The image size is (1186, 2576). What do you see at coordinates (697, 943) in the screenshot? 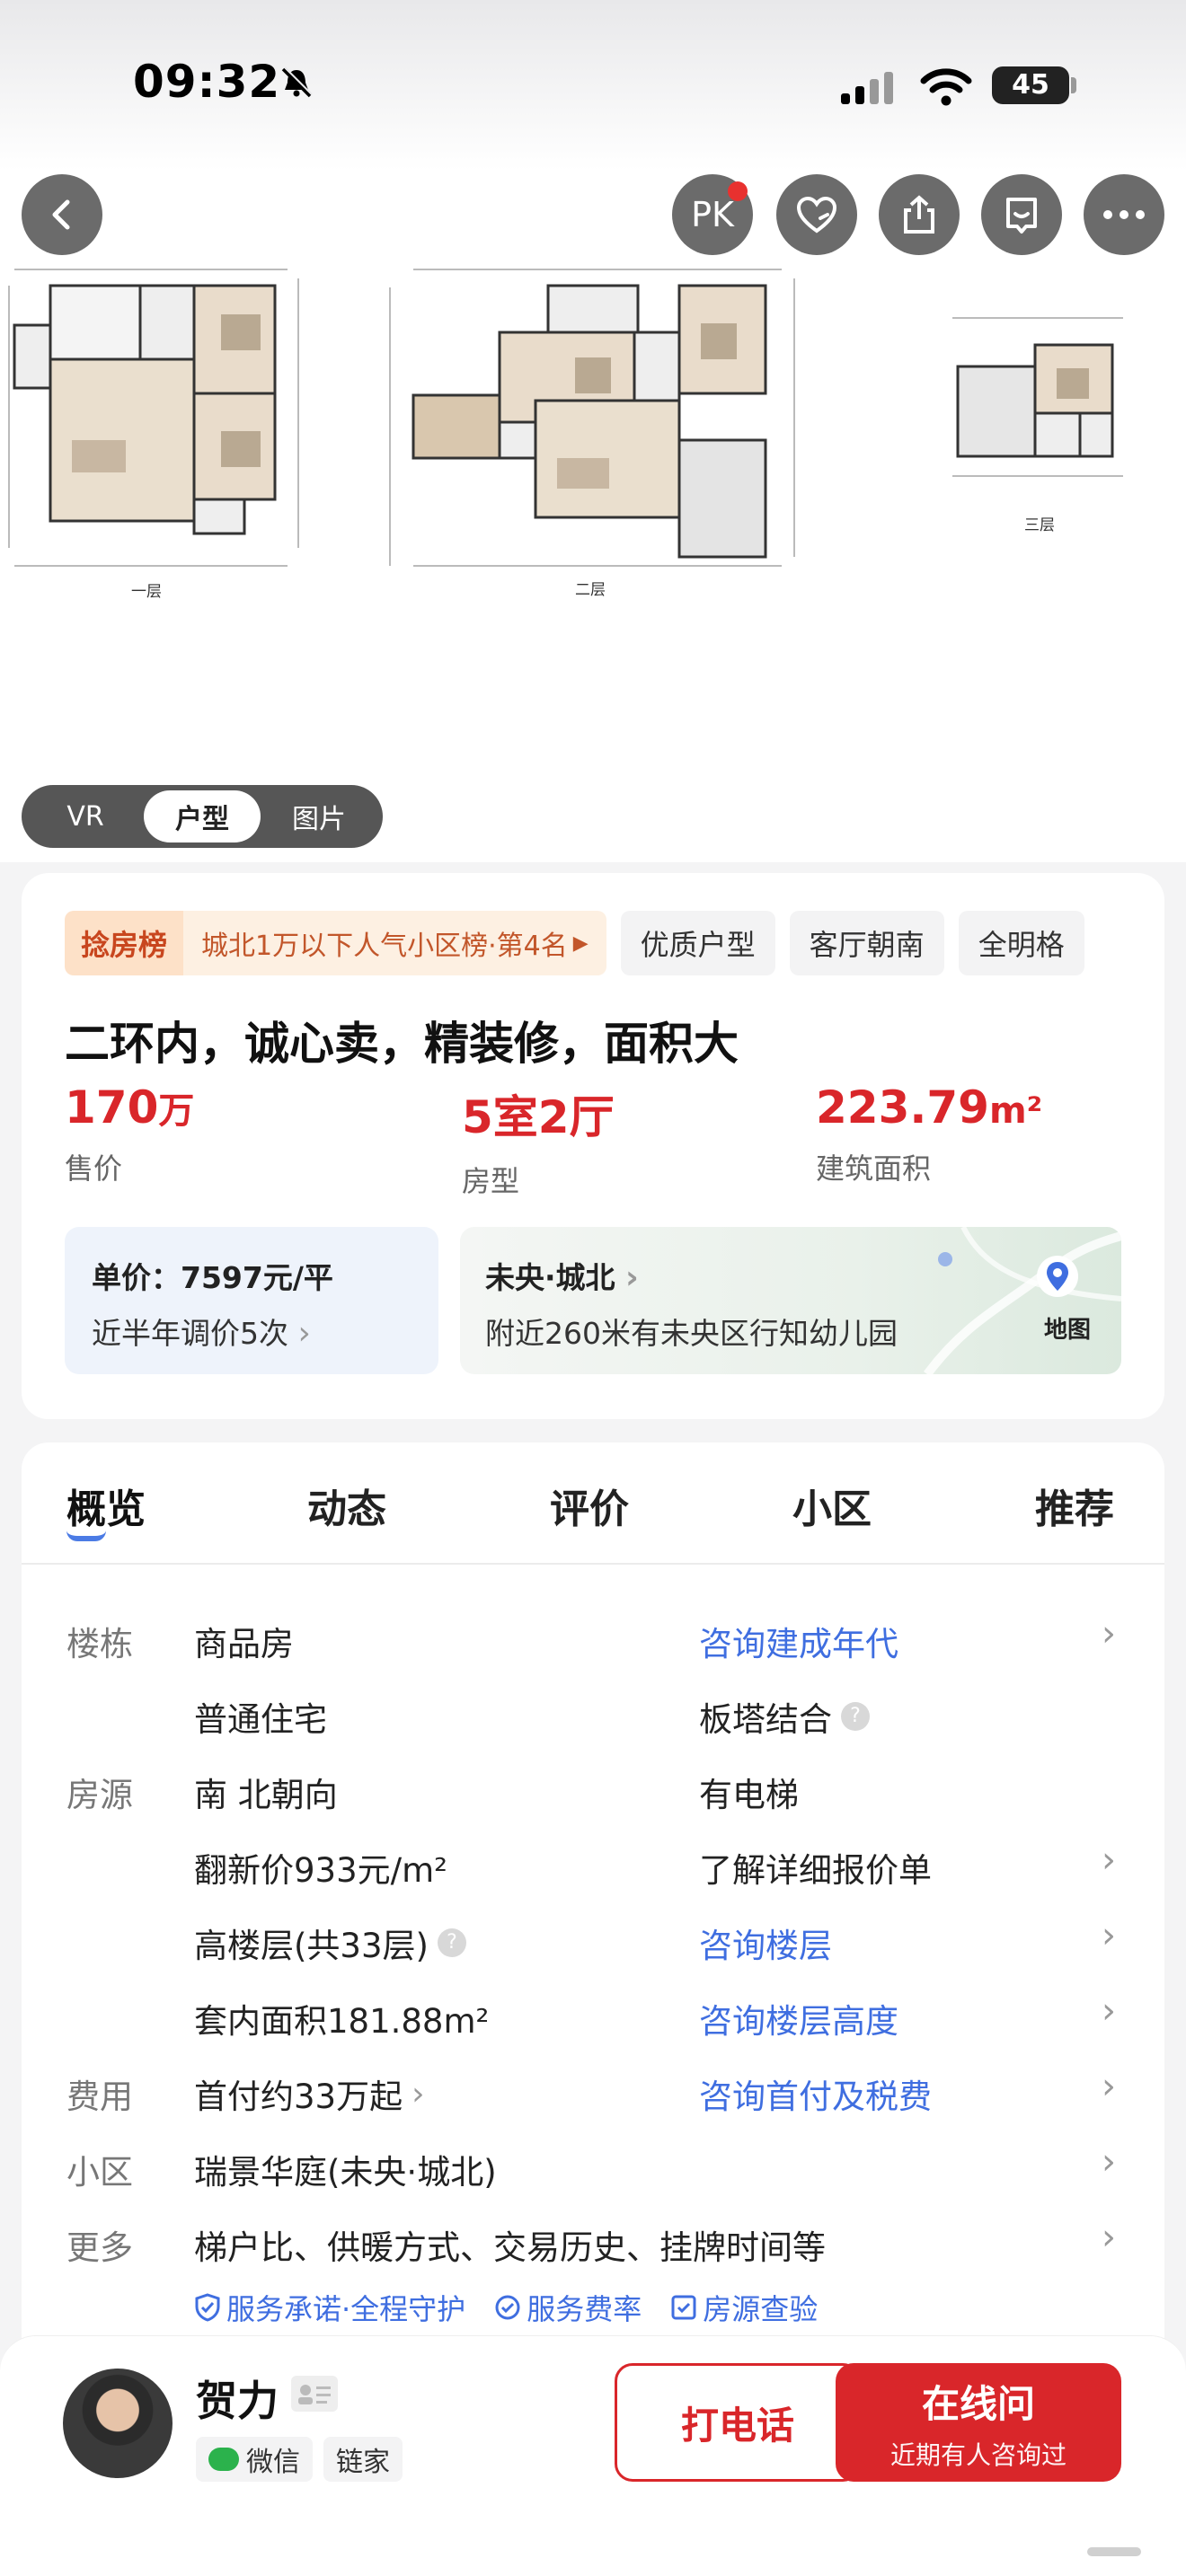
I see `feature-tag: 优质户型` at bounding box center [697, 943].